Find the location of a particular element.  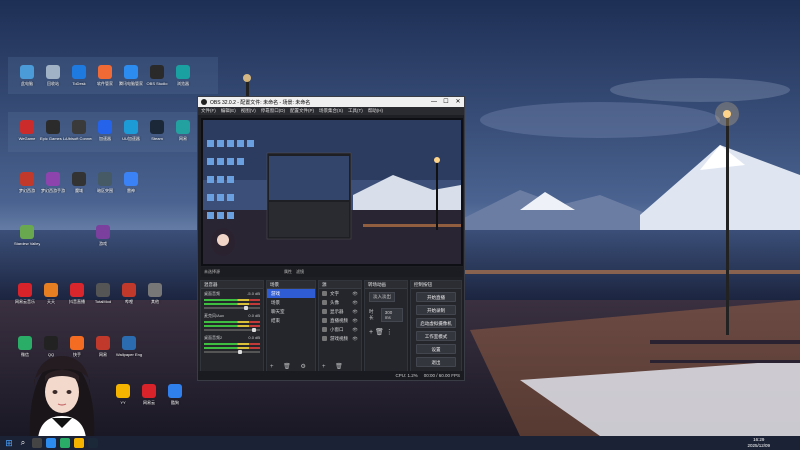

obs-taskbar-icon is located at coordinates (37, 443).